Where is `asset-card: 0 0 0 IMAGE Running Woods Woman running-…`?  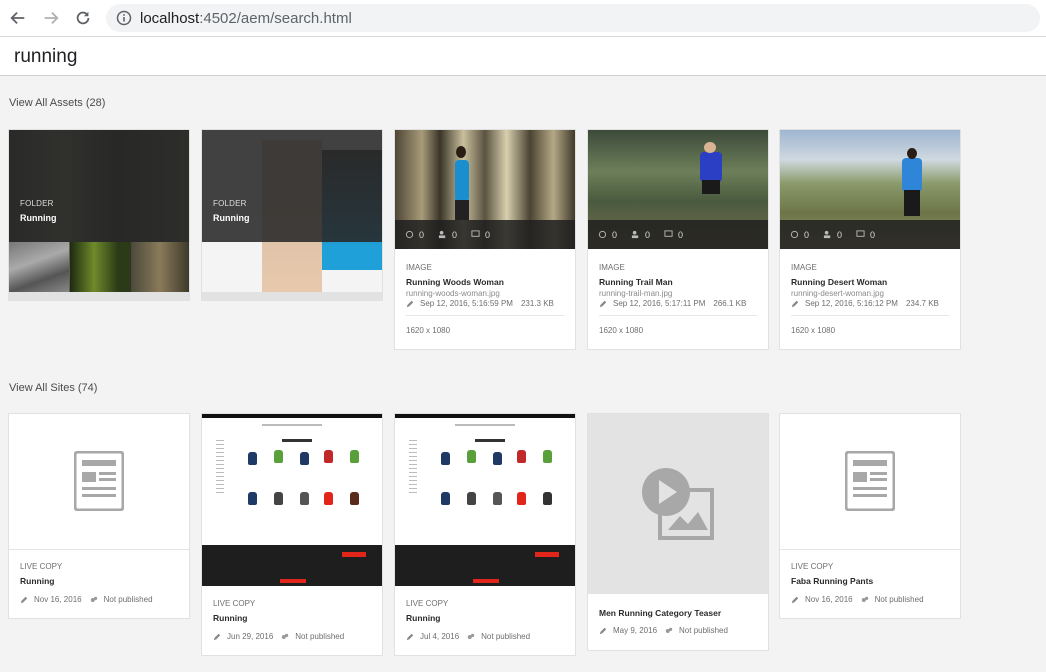 asset-card: 0 0 0 IMAGE Running Woods Woman running-… is located at coordinates (485, 239).